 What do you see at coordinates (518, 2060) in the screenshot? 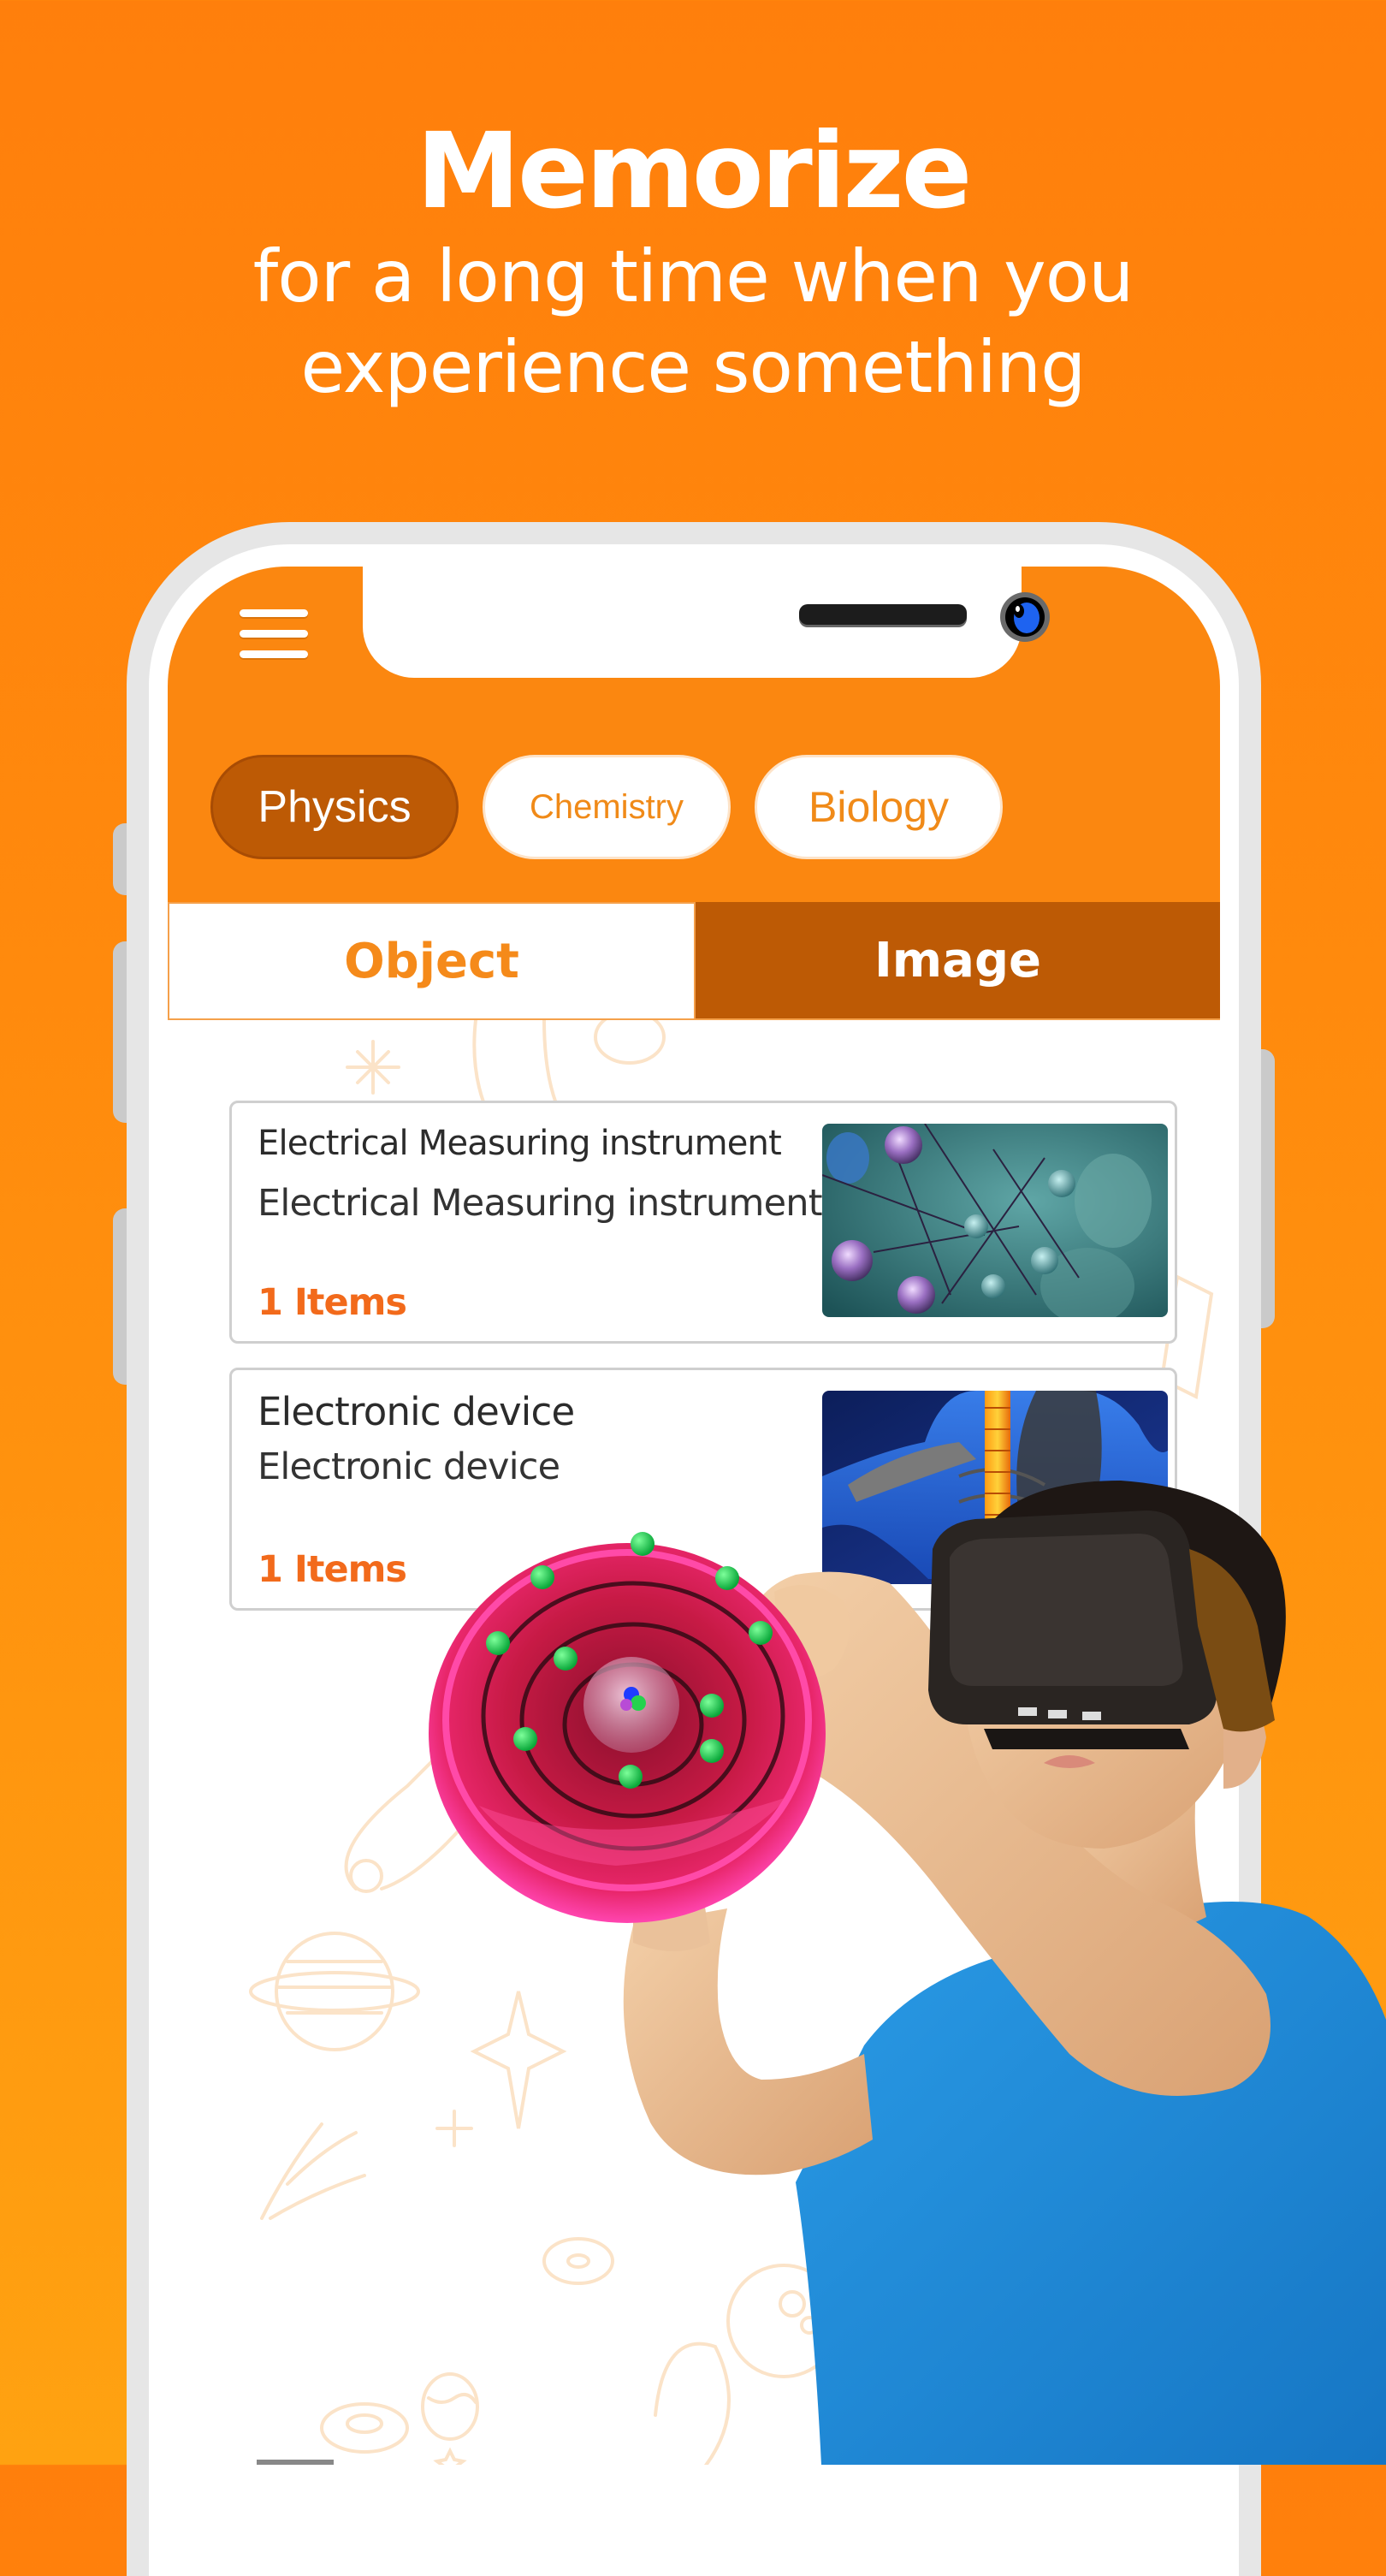
I see `star-doodle-icon` at bounding box center [518, 2060].